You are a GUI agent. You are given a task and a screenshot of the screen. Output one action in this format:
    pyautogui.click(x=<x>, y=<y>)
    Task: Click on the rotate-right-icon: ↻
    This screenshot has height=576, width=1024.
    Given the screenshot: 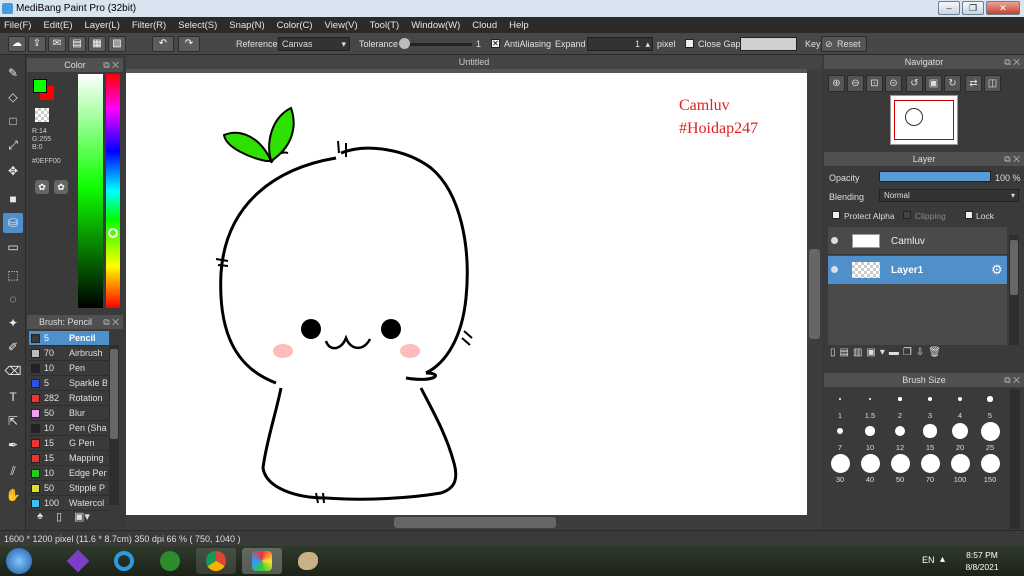 What is the action you would take?
    pyautogui.click(x=952, y=83)
    